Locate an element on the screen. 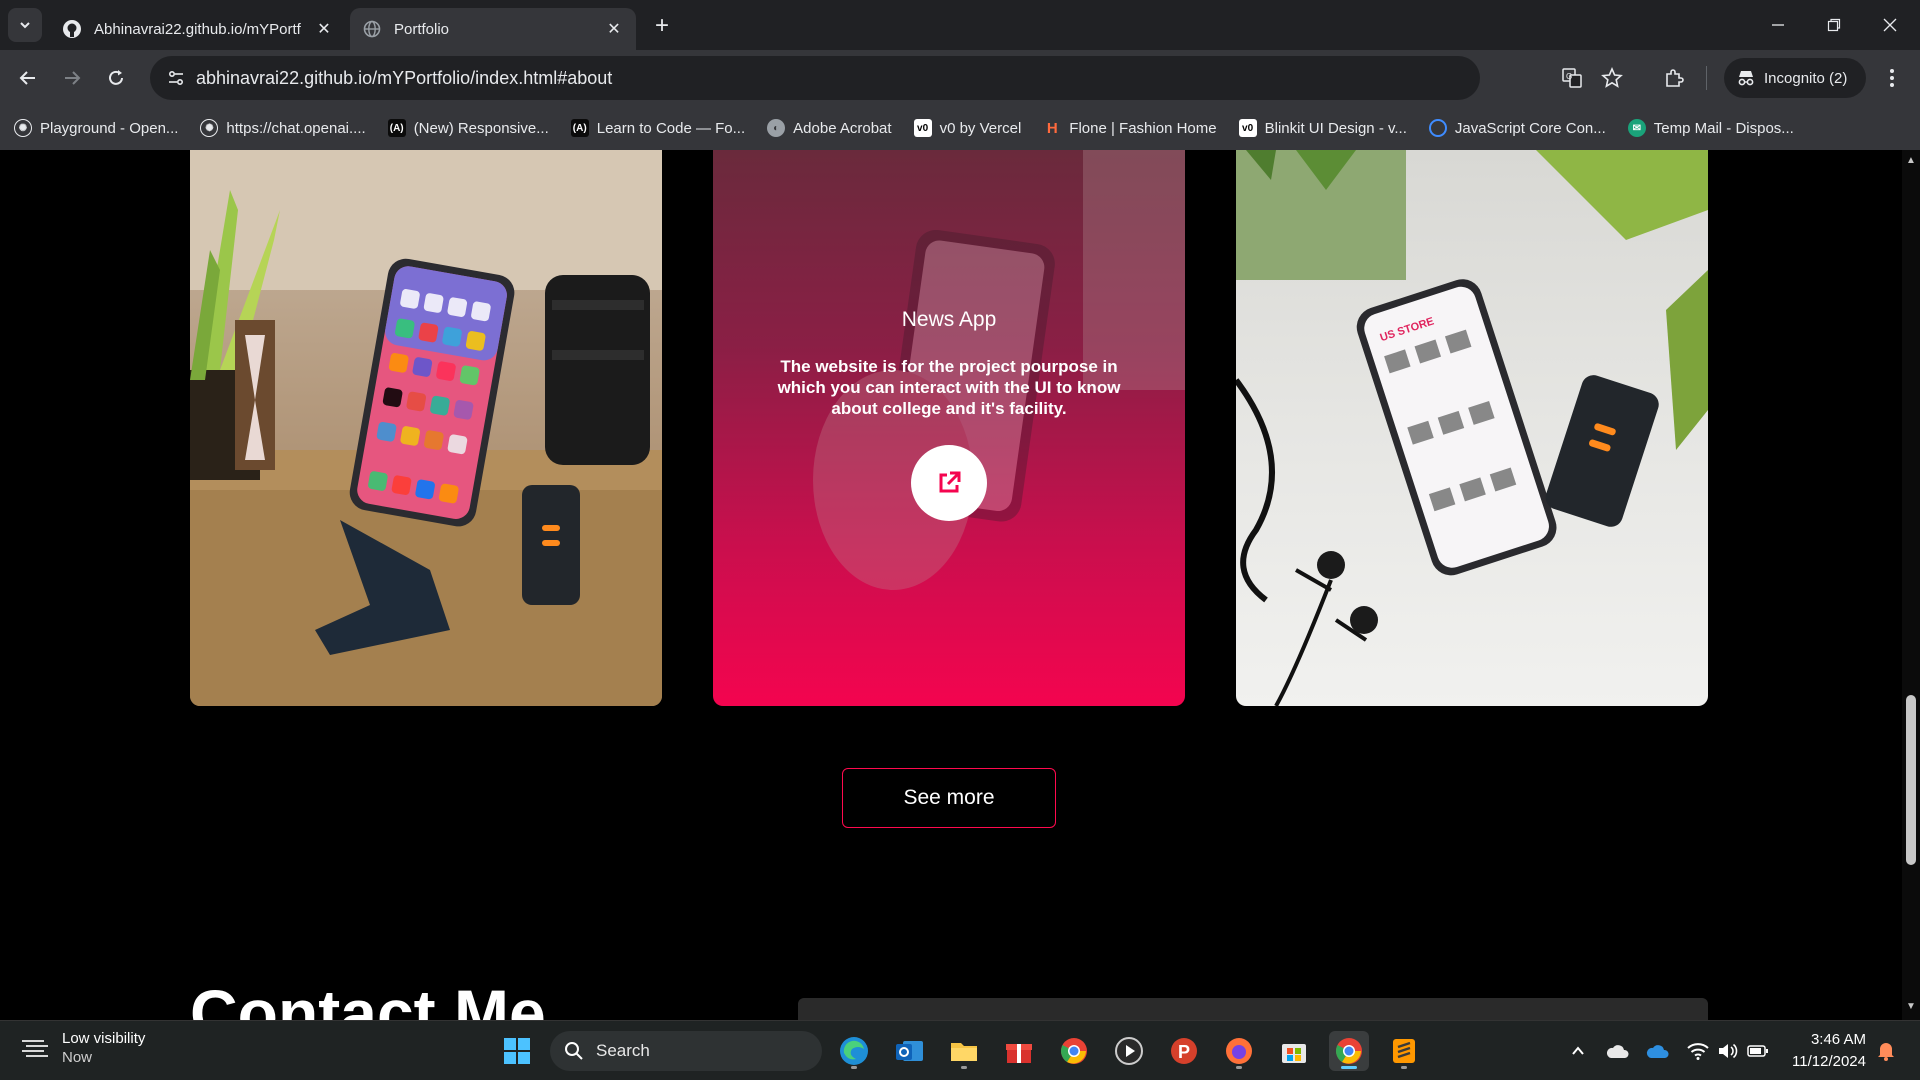 The width and height of the screenshot is (1920, 1080). notification-bell-icon is located at coordinates (1886, 1051).